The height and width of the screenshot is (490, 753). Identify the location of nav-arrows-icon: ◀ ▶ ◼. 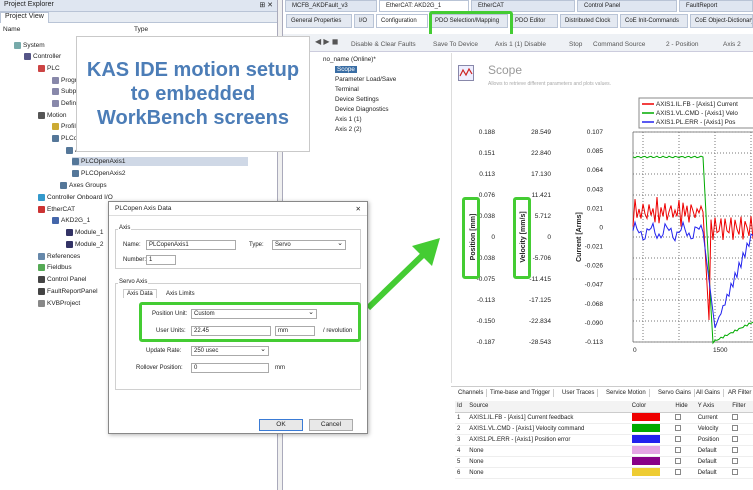
(326, 41).